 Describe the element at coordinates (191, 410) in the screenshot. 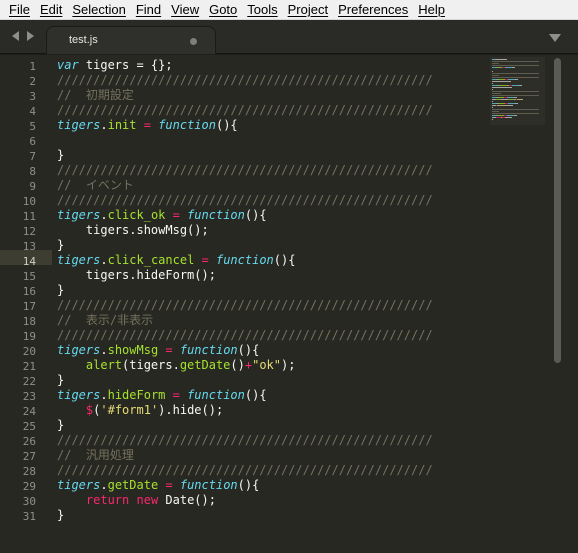

I see `code-token: ).hide();` at that location.